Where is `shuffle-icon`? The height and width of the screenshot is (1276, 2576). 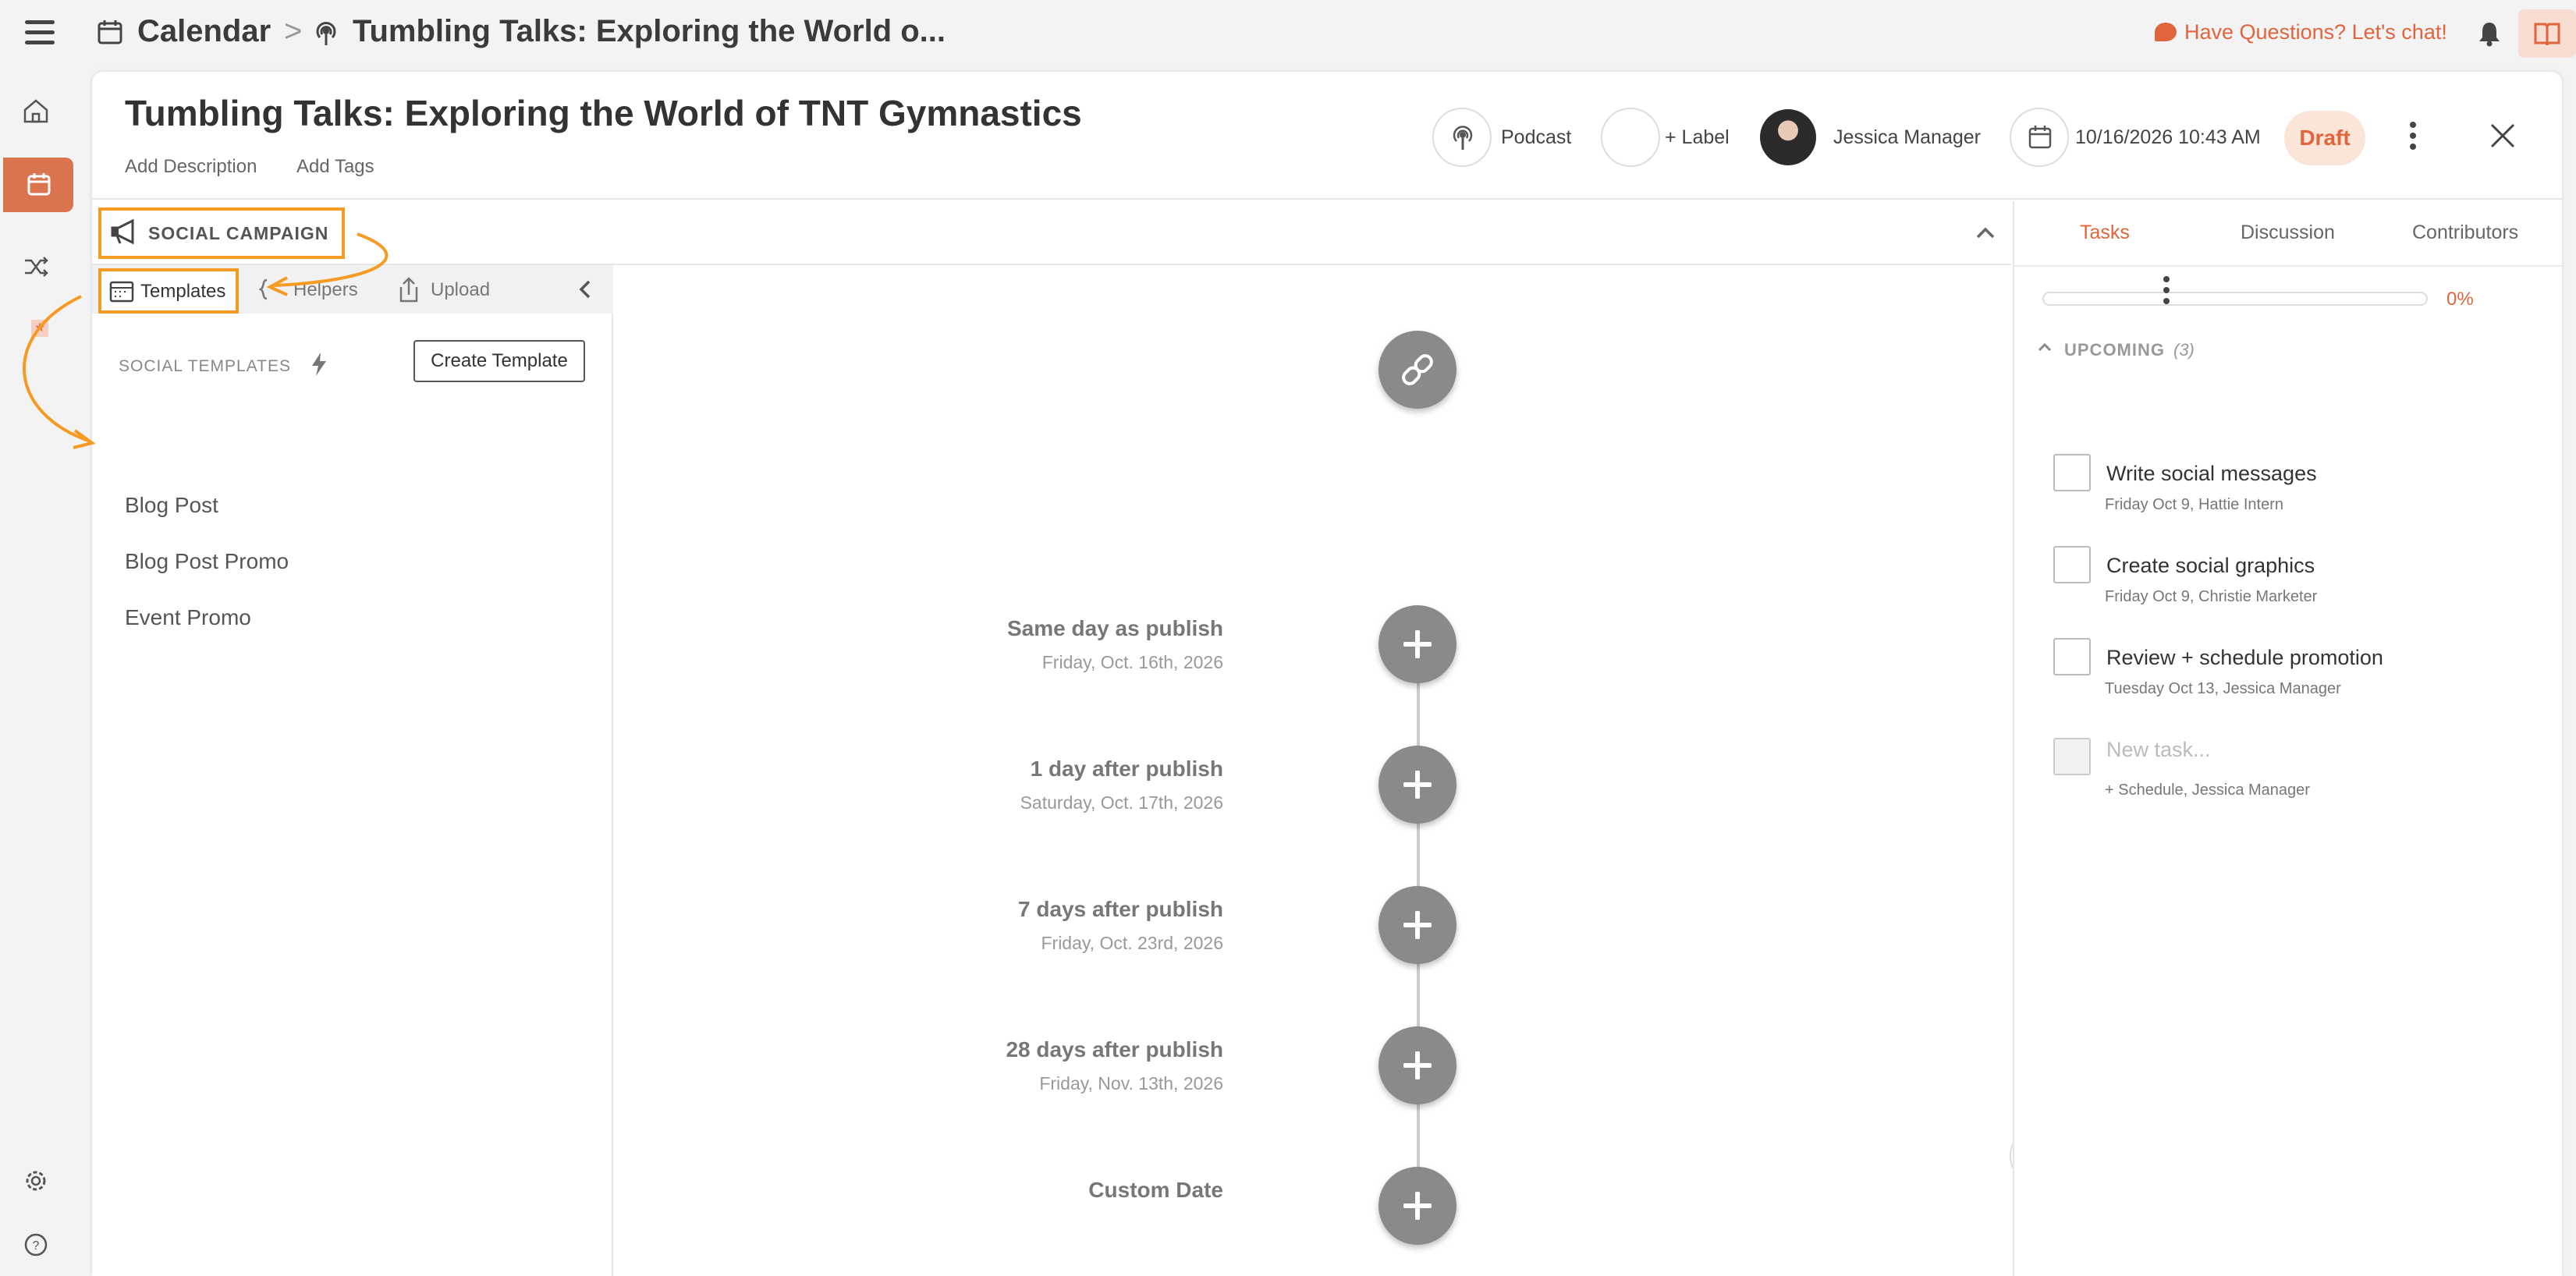
shuffle-icon is located at coordinates (35, 266).